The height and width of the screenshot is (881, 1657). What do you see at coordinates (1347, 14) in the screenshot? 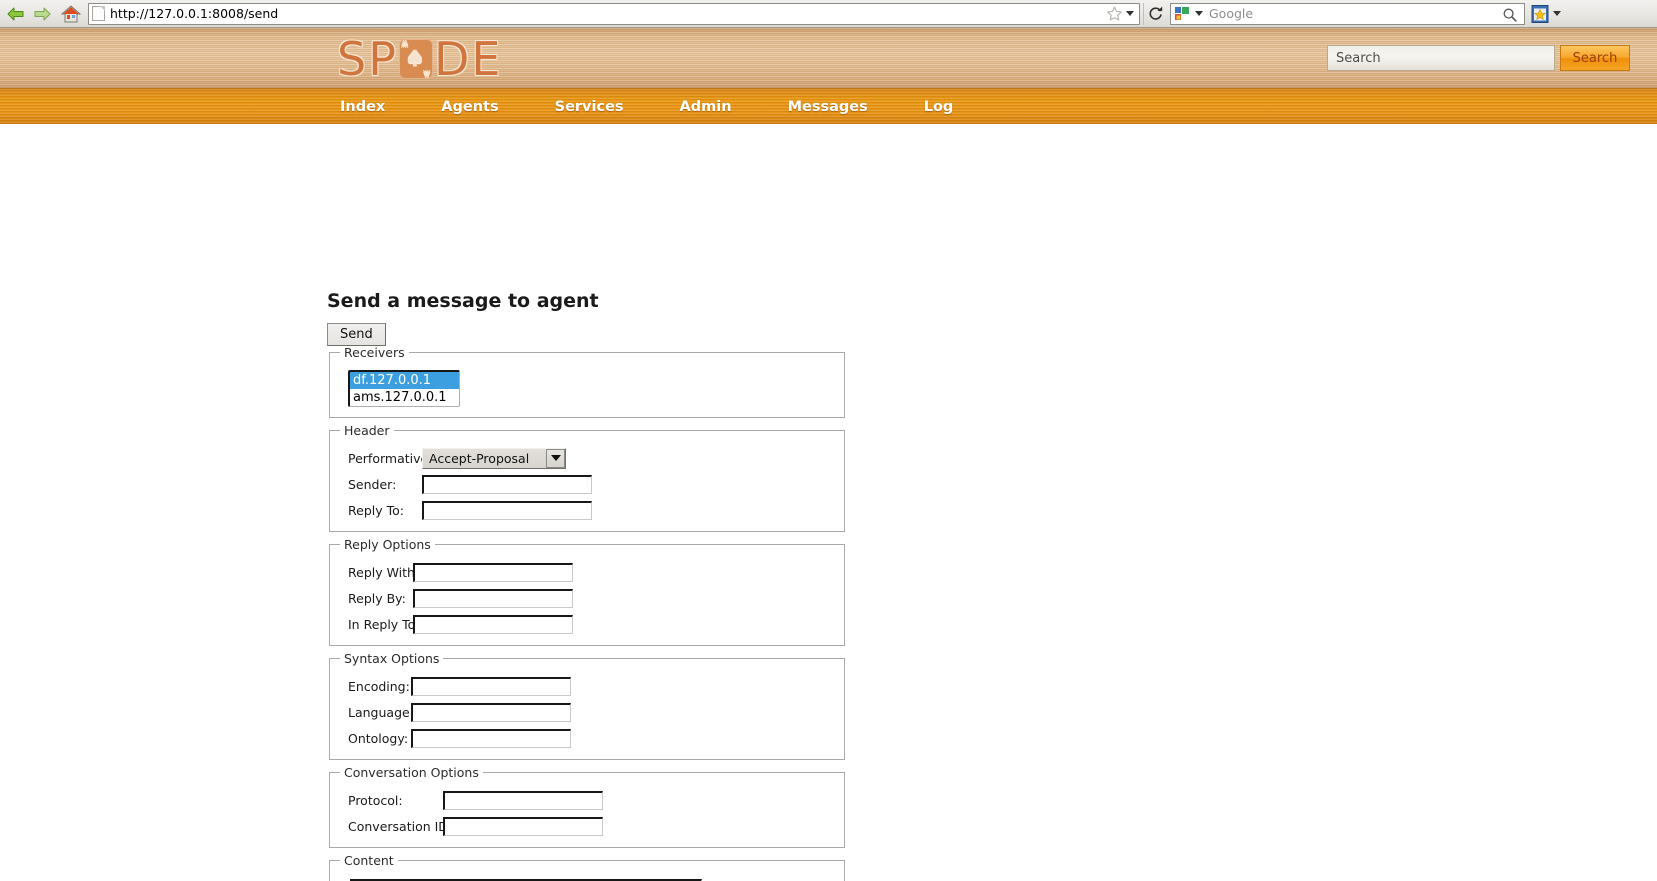
I see `browser-search-bar: Google` at bounding box center [1347, 14].